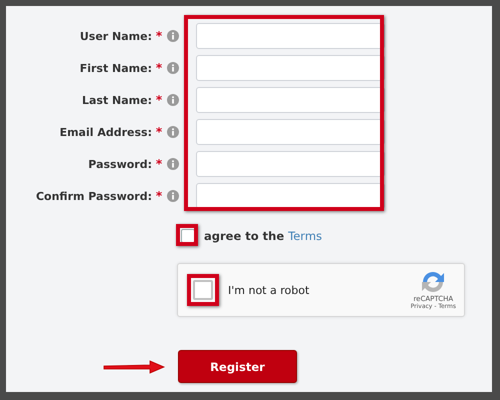 This screenshot has width=500, height=400. What do you see at coordinates (116, 100) in the screenshot?
I see `field-label: Last Name:` at bounding box center [116, 100].